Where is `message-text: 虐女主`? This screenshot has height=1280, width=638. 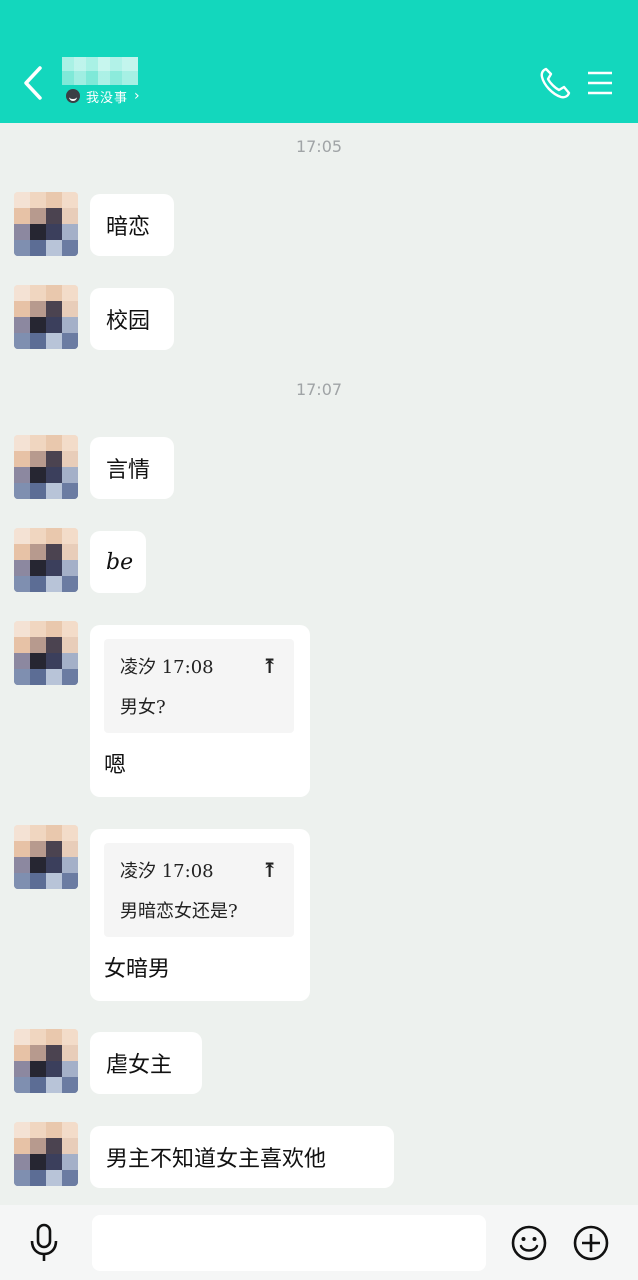
message-text: 虐女主 is located at coordinates (139, 1065).